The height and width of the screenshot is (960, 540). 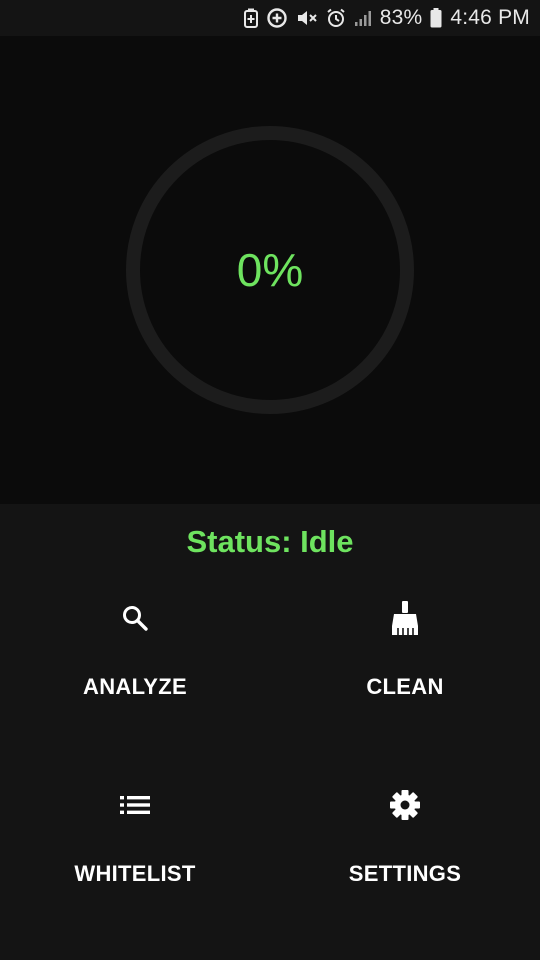 What do you see at coordinates (490, 17) in the screenshot?
I see `clock: 4:46 PM` at bounding box center [490, 17].